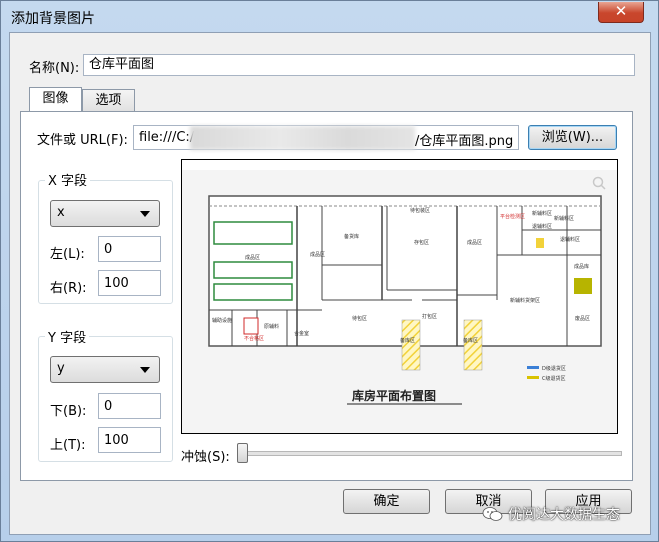 The image size is (659, 542). What do you see at coordinates (68, 411) in the screenshot?
I see `bottom-label: 下(B):` at bounding box center [68, 411].